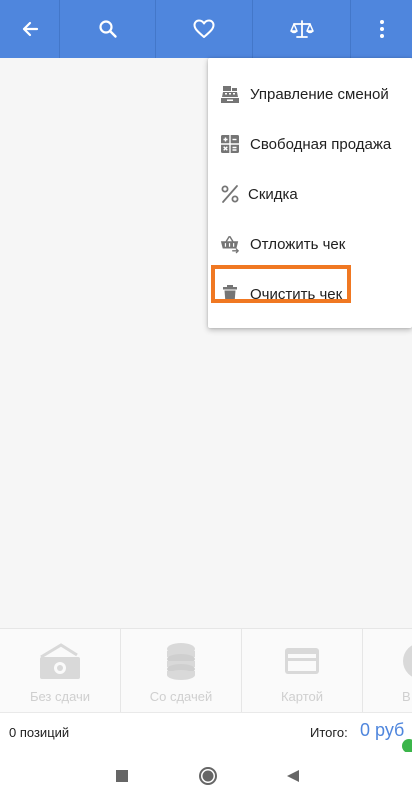 This screenshot has width=412, height=800. I want to click on search-icon, so click(107, 29).